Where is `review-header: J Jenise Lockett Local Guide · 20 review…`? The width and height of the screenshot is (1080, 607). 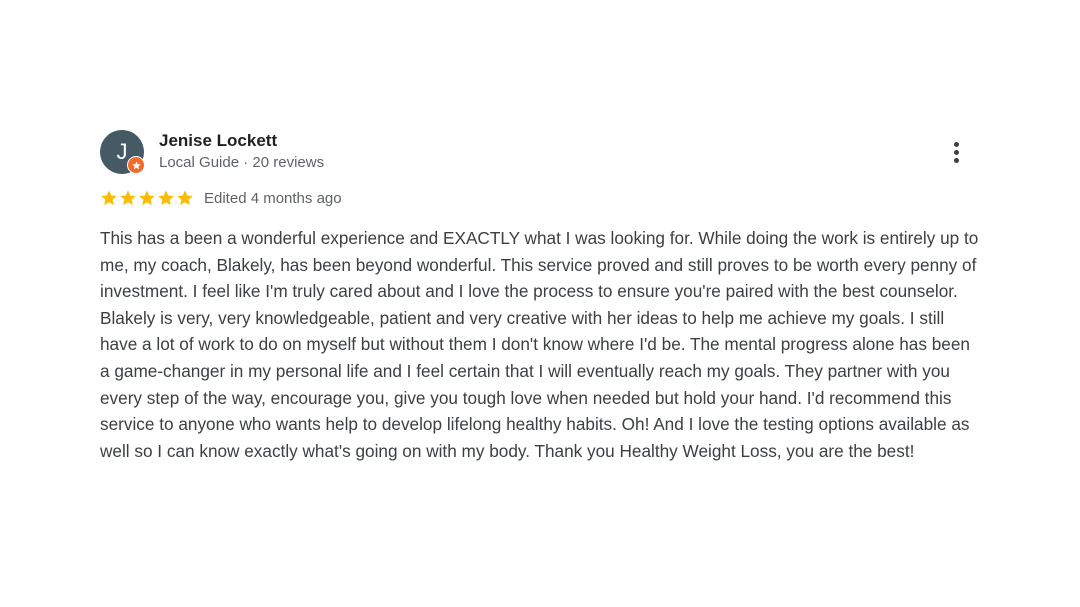
review-header: J Jenise Lockett Local Guide · 20 review… is located at coordinates (540, 152).